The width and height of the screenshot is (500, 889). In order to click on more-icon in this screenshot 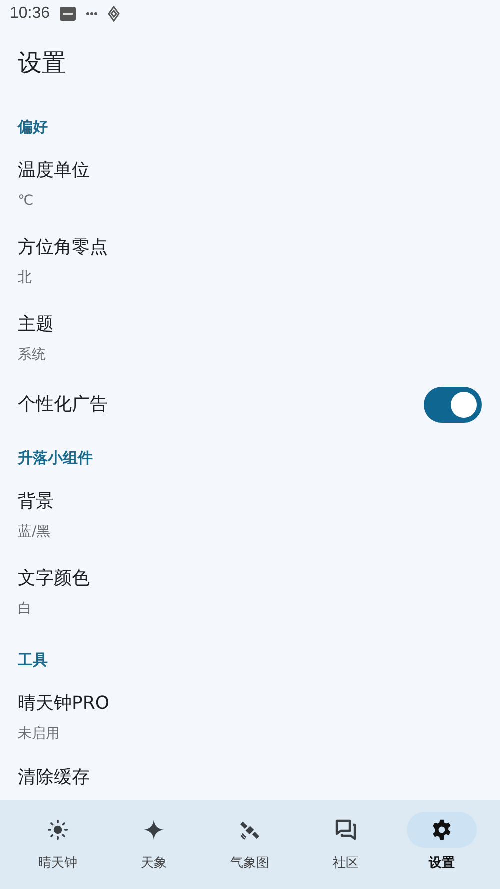, I will do `click(92, 14)`.